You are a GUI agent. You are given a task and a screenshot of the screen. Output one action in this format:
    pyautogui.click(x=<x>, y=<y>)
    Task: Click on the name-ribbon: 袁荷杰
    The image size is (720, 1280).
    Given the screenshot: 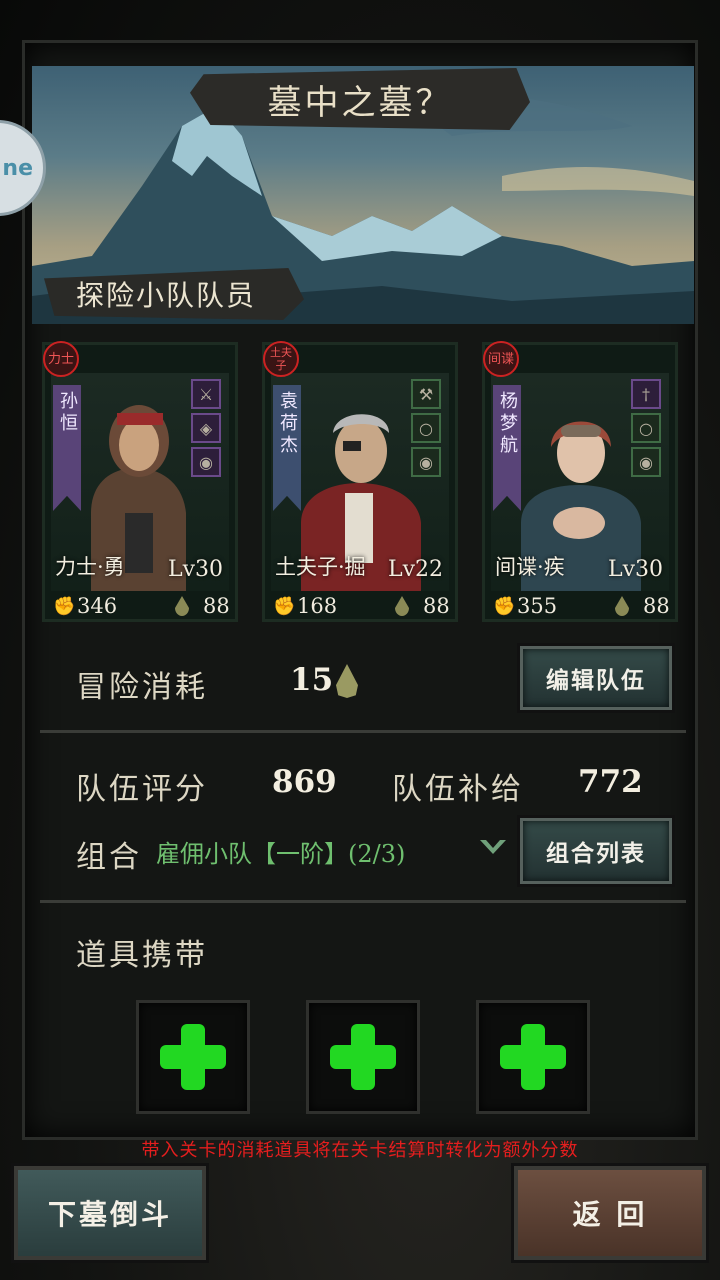 What is the action you would take?
    pyautogui.click(x=287, y=448)
    